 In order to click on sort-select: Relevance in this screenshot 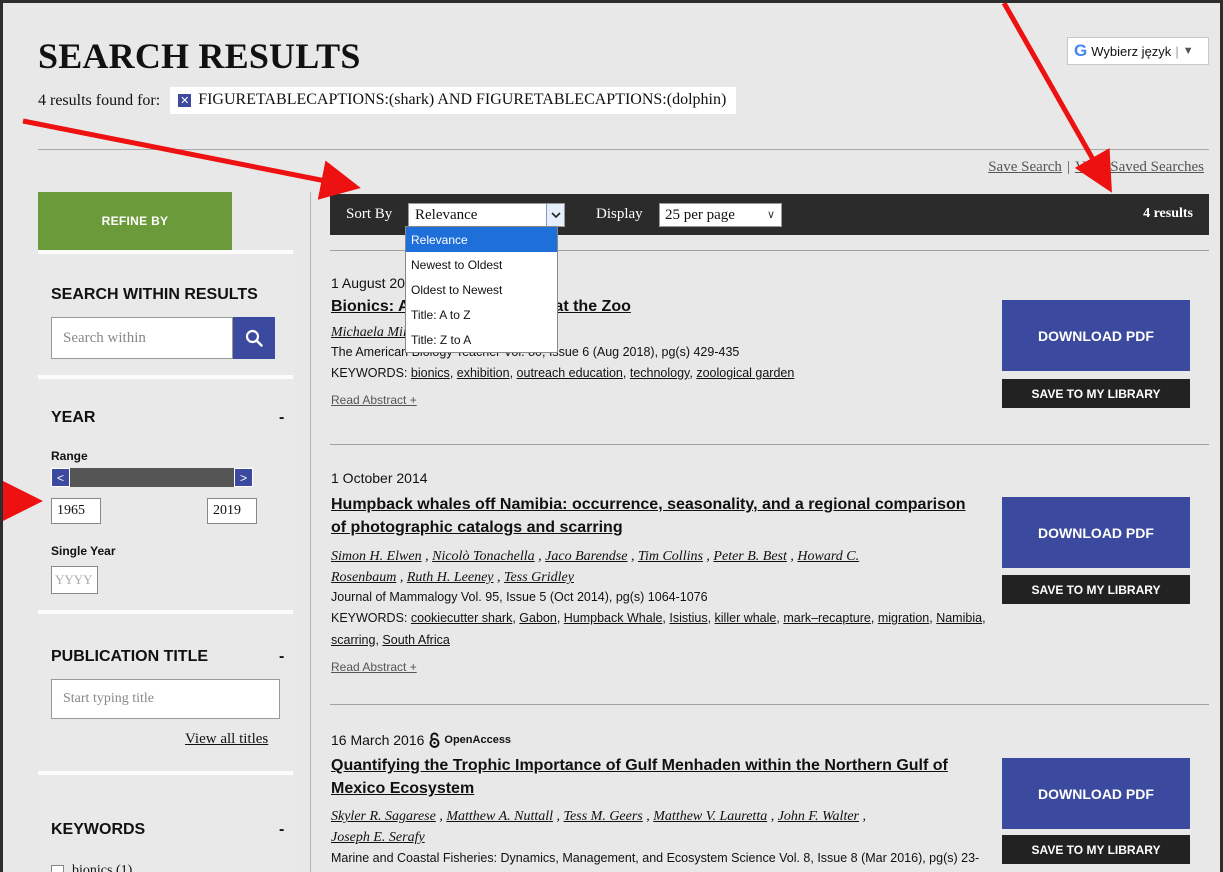, I will do `click(486, 215)`.